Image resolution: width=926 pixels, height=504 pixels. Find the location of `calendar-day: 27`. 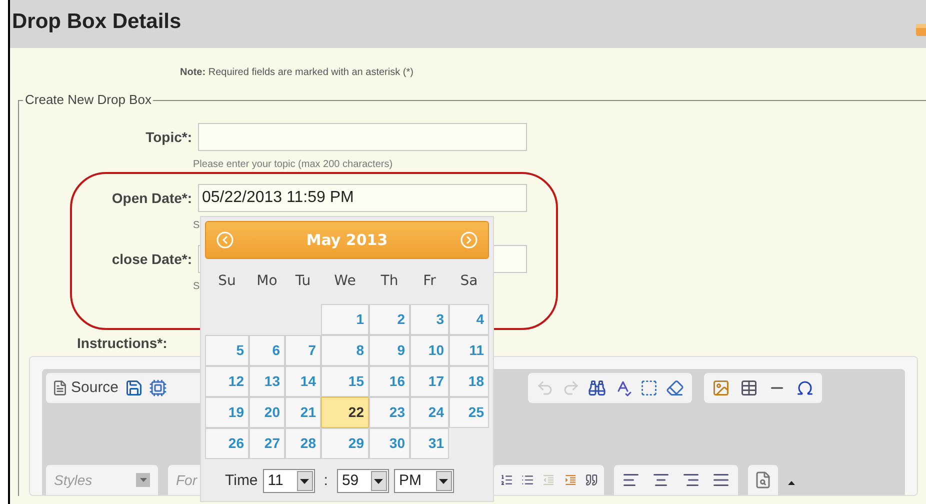

calendar-day: 27 is located at coordinates (267, 443).